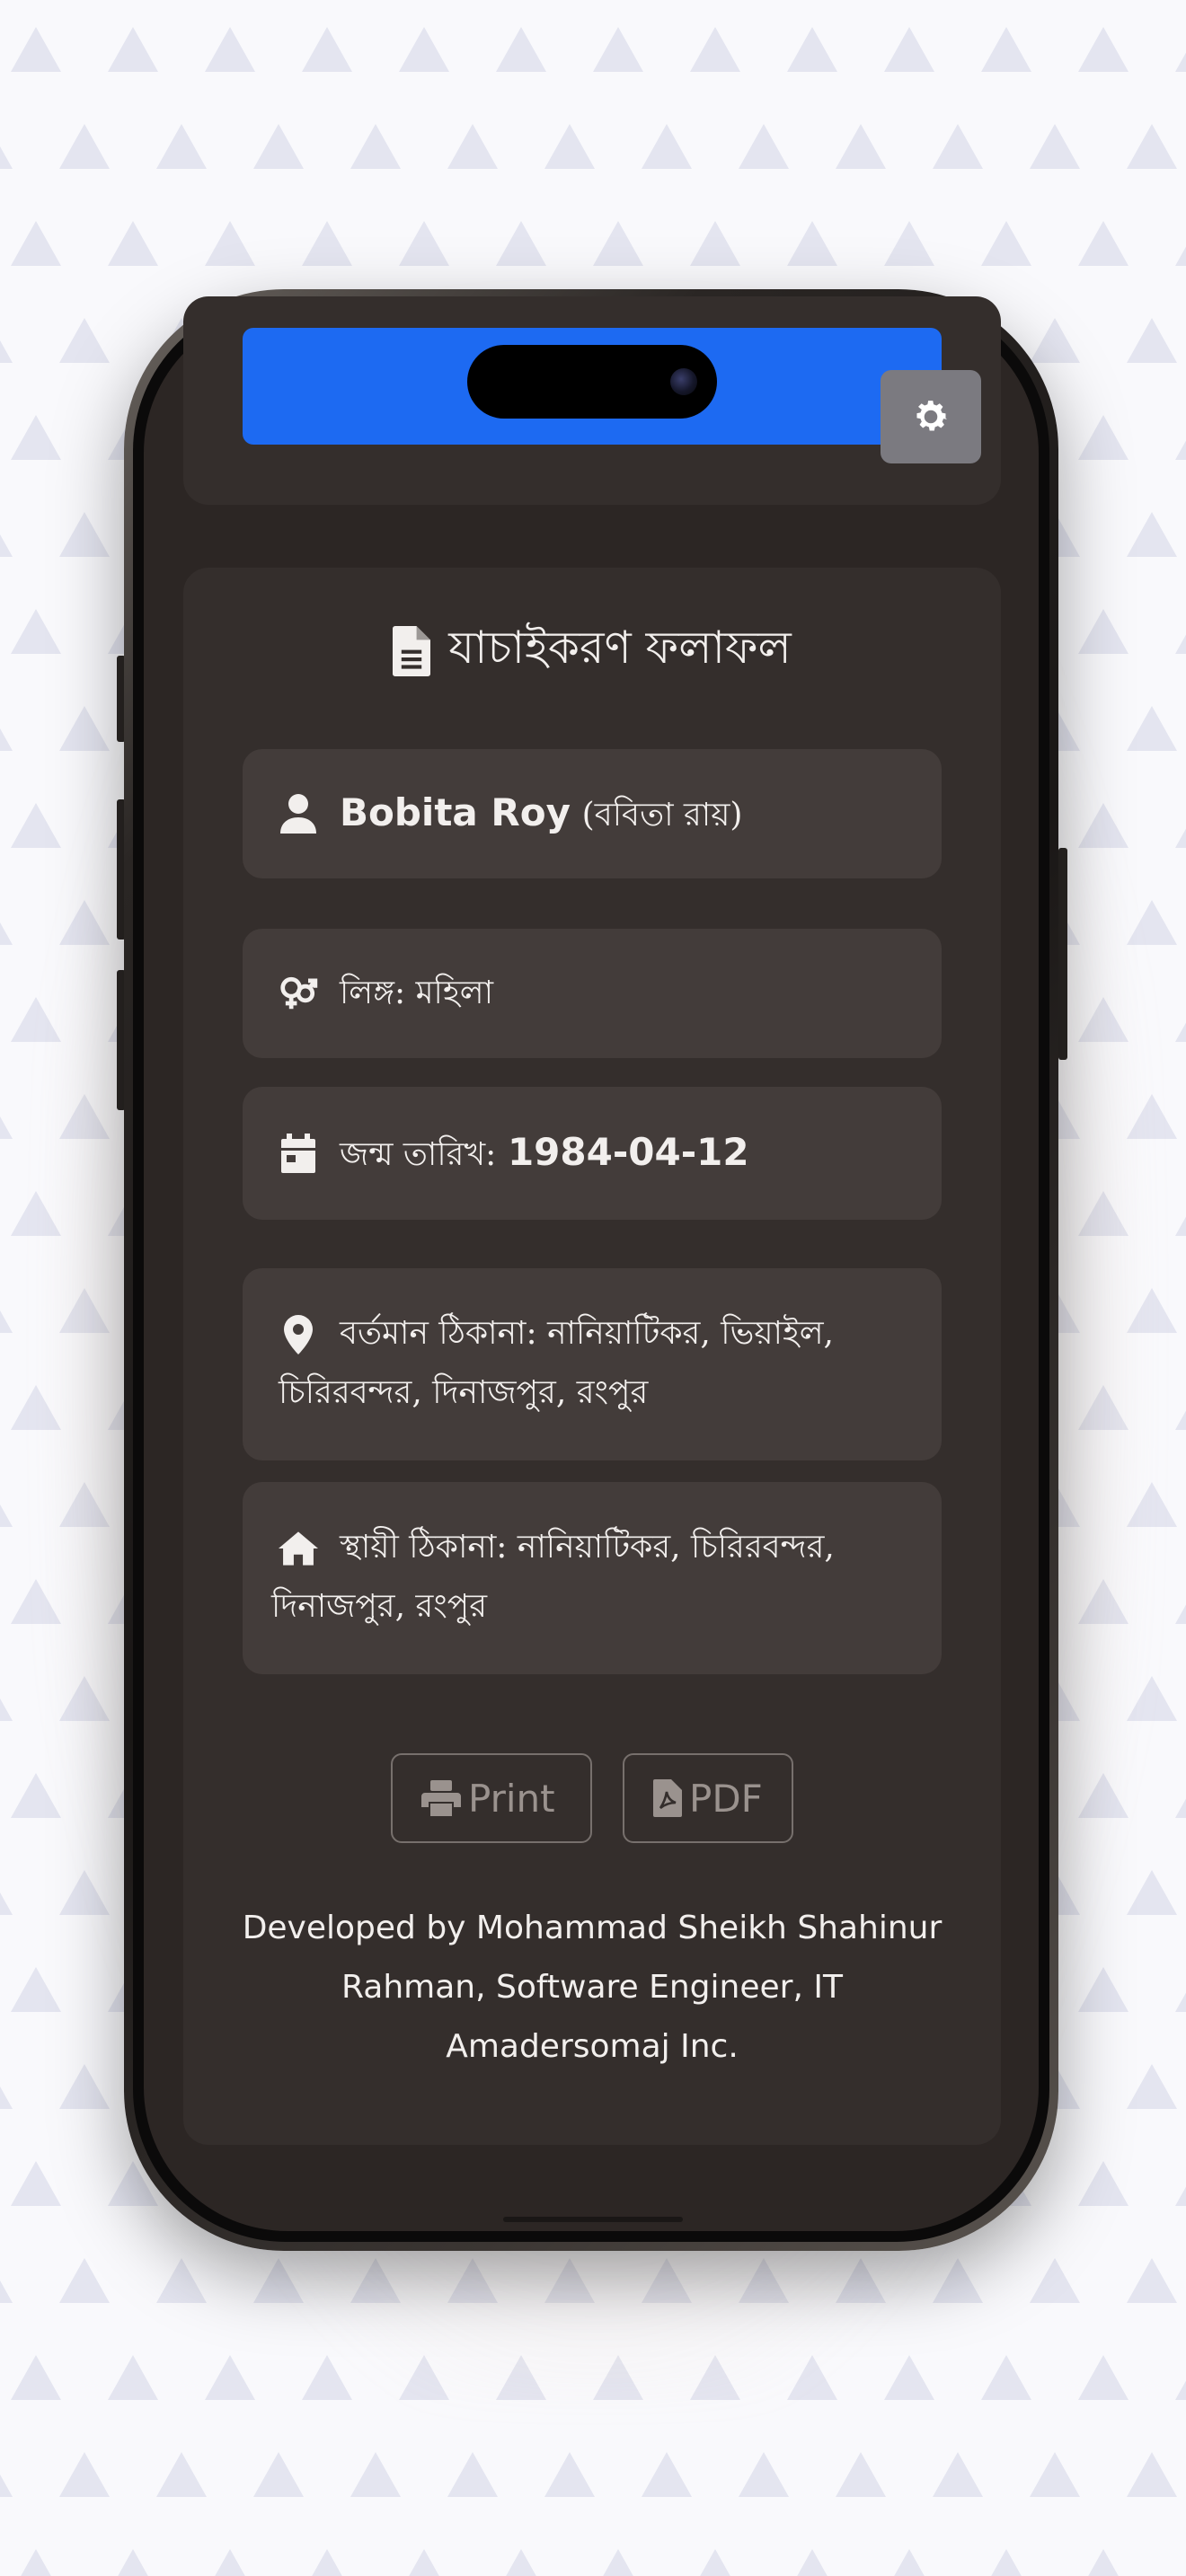 The image size is (1186, 2576). I want to click on location-pin-icon, so click(298, 1334).